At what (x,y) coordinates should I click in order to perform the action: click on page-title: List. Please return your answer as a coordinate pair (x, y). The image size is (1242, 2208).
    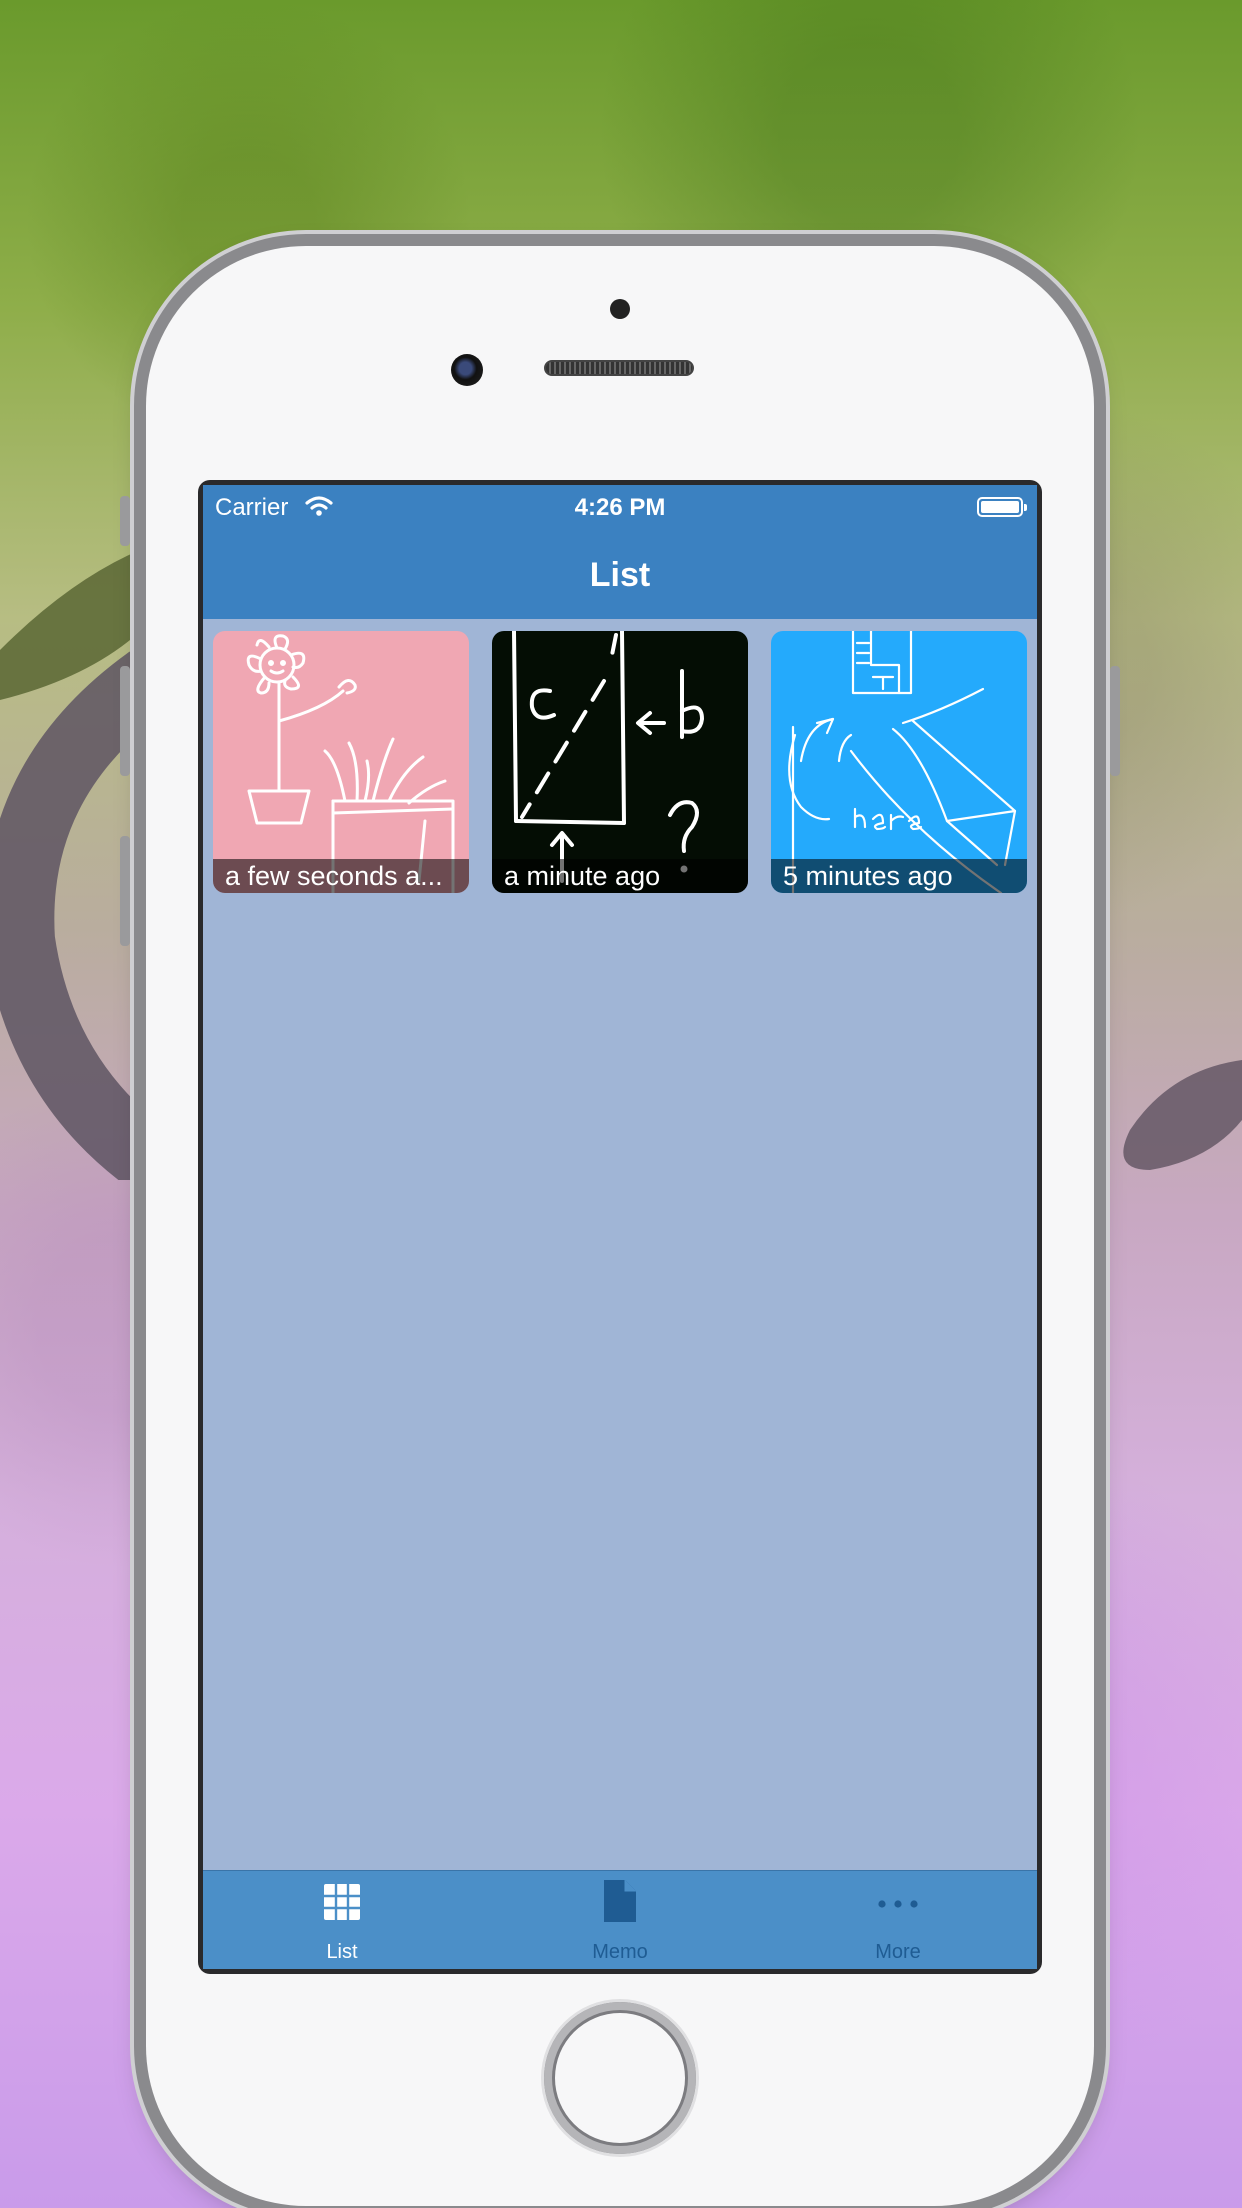
    Looking at the image, I should click on (620, 575).